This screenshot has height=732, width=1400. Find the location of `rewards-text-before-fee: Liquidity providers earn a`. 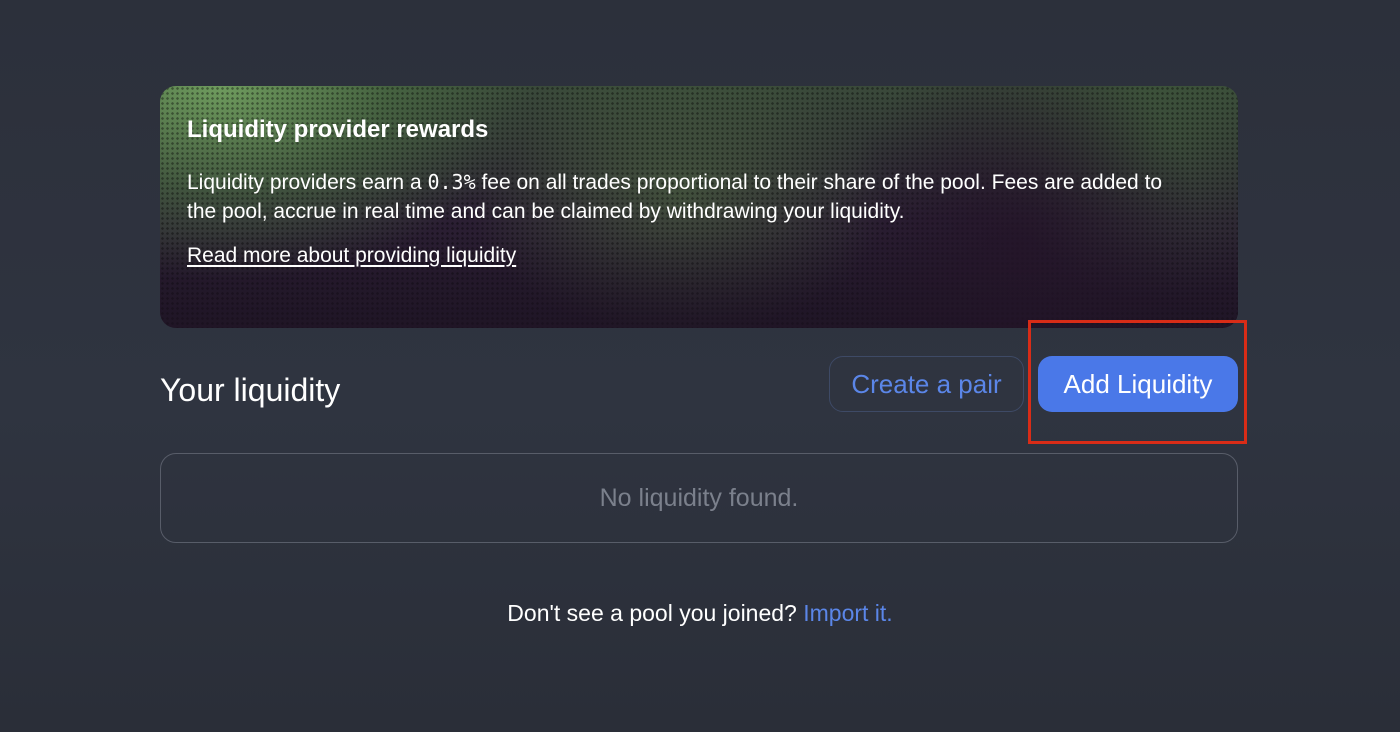

rewards-text-before-fee: Liquidity providers earn a is located at coordinates (307, 182).